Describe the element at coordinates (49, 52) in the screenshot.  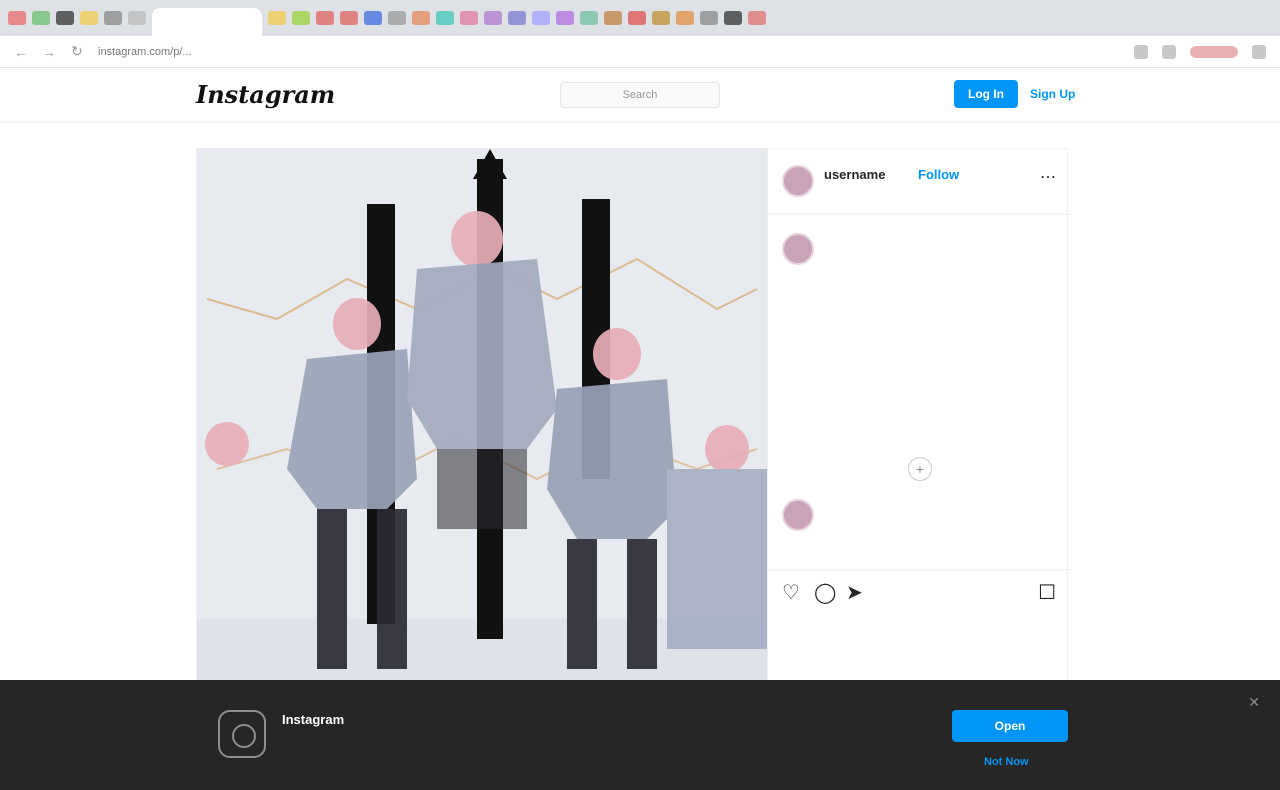
I see `arrow-right-icon: →` at that location.